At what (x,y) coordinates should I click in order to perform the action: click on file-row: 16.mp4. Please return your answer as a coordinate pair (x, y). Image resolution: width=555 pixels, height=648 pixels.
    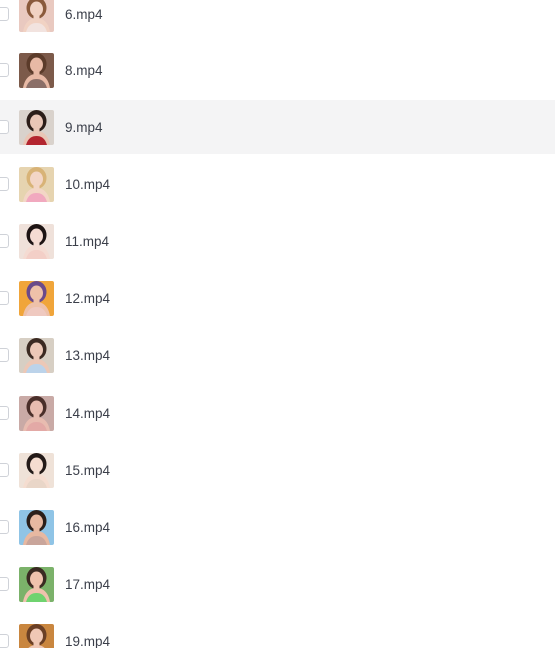
    Looking at the image, I should click on (277, 527).